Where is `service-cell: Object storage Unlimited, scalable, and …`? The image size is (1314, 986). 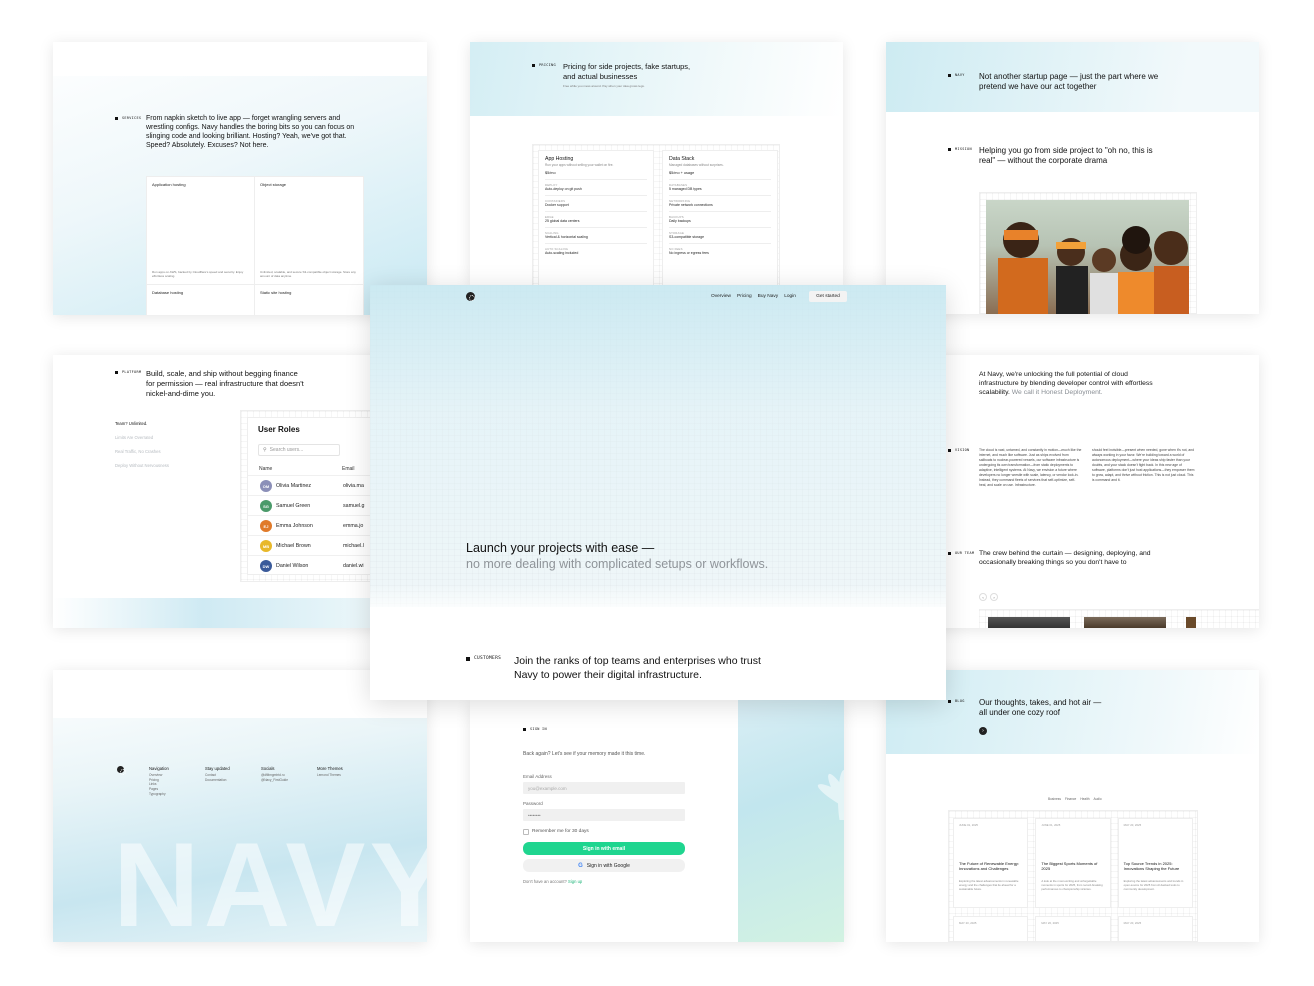
service-cell: Object storage Unlimited, scalable, and … is located at coordinates (309, 231).